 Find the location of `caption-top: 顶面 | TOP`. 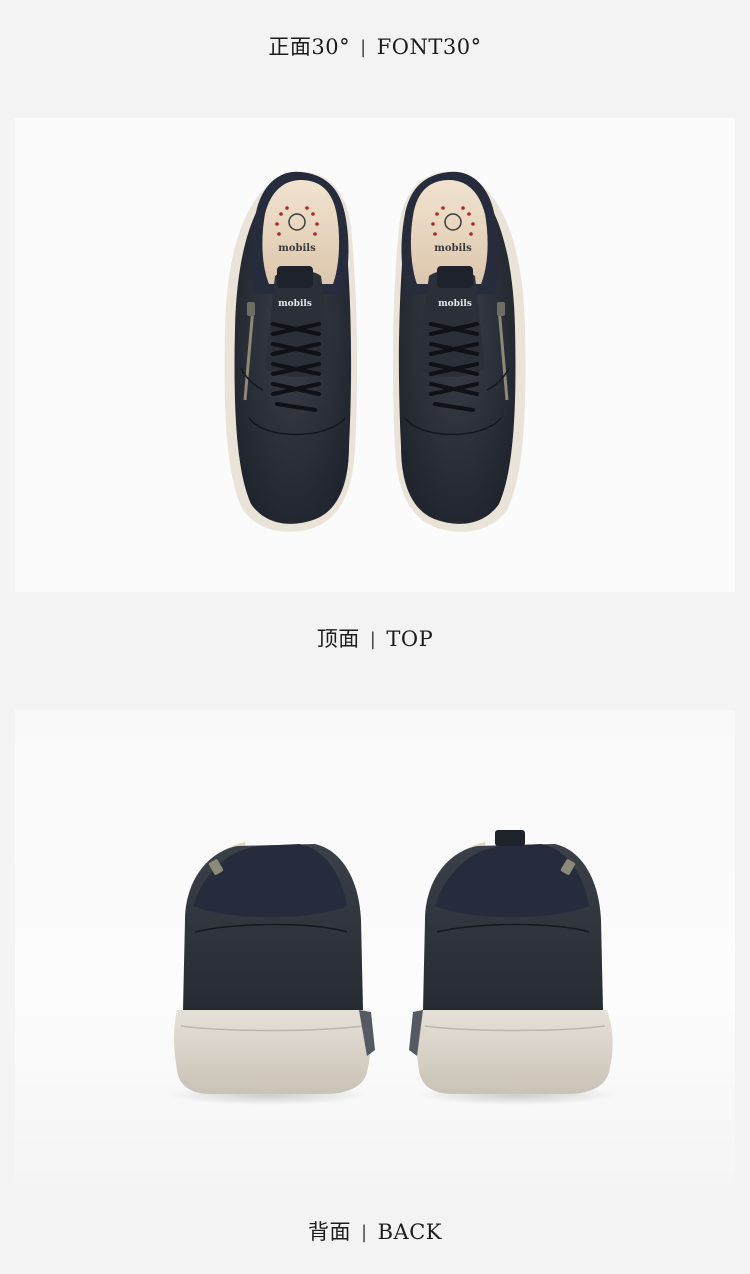

caption-top: 顶面 | TOP is located at coordinates (375, 639).